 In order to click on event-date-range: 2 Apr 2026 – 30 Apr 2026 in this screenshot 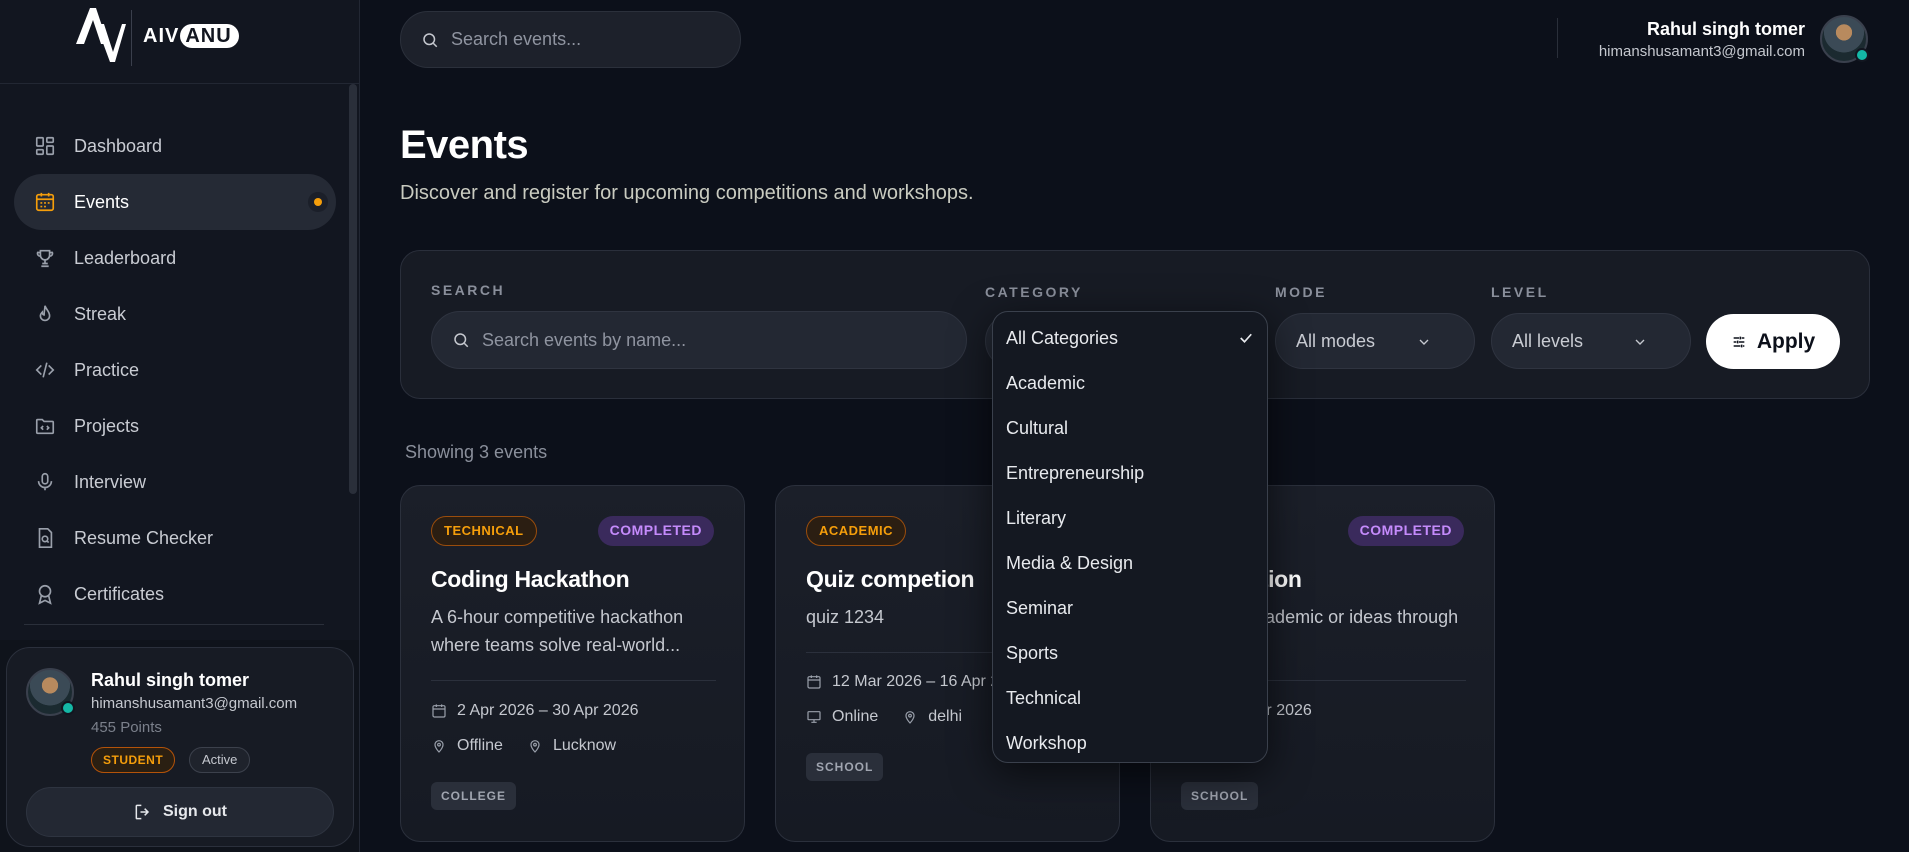, I will do `click(548, 710)`.